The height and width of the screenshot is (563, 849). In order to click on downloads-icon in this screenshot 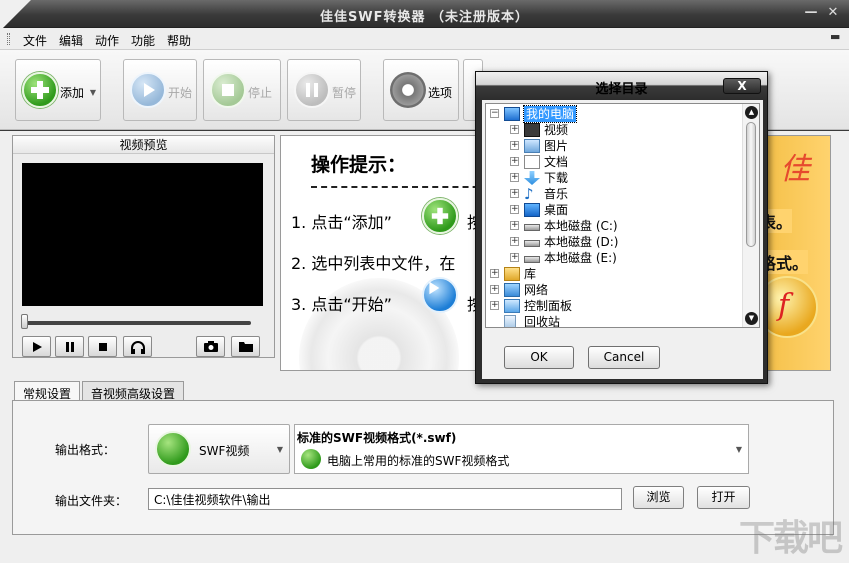, I will do `click(532, 178)`.